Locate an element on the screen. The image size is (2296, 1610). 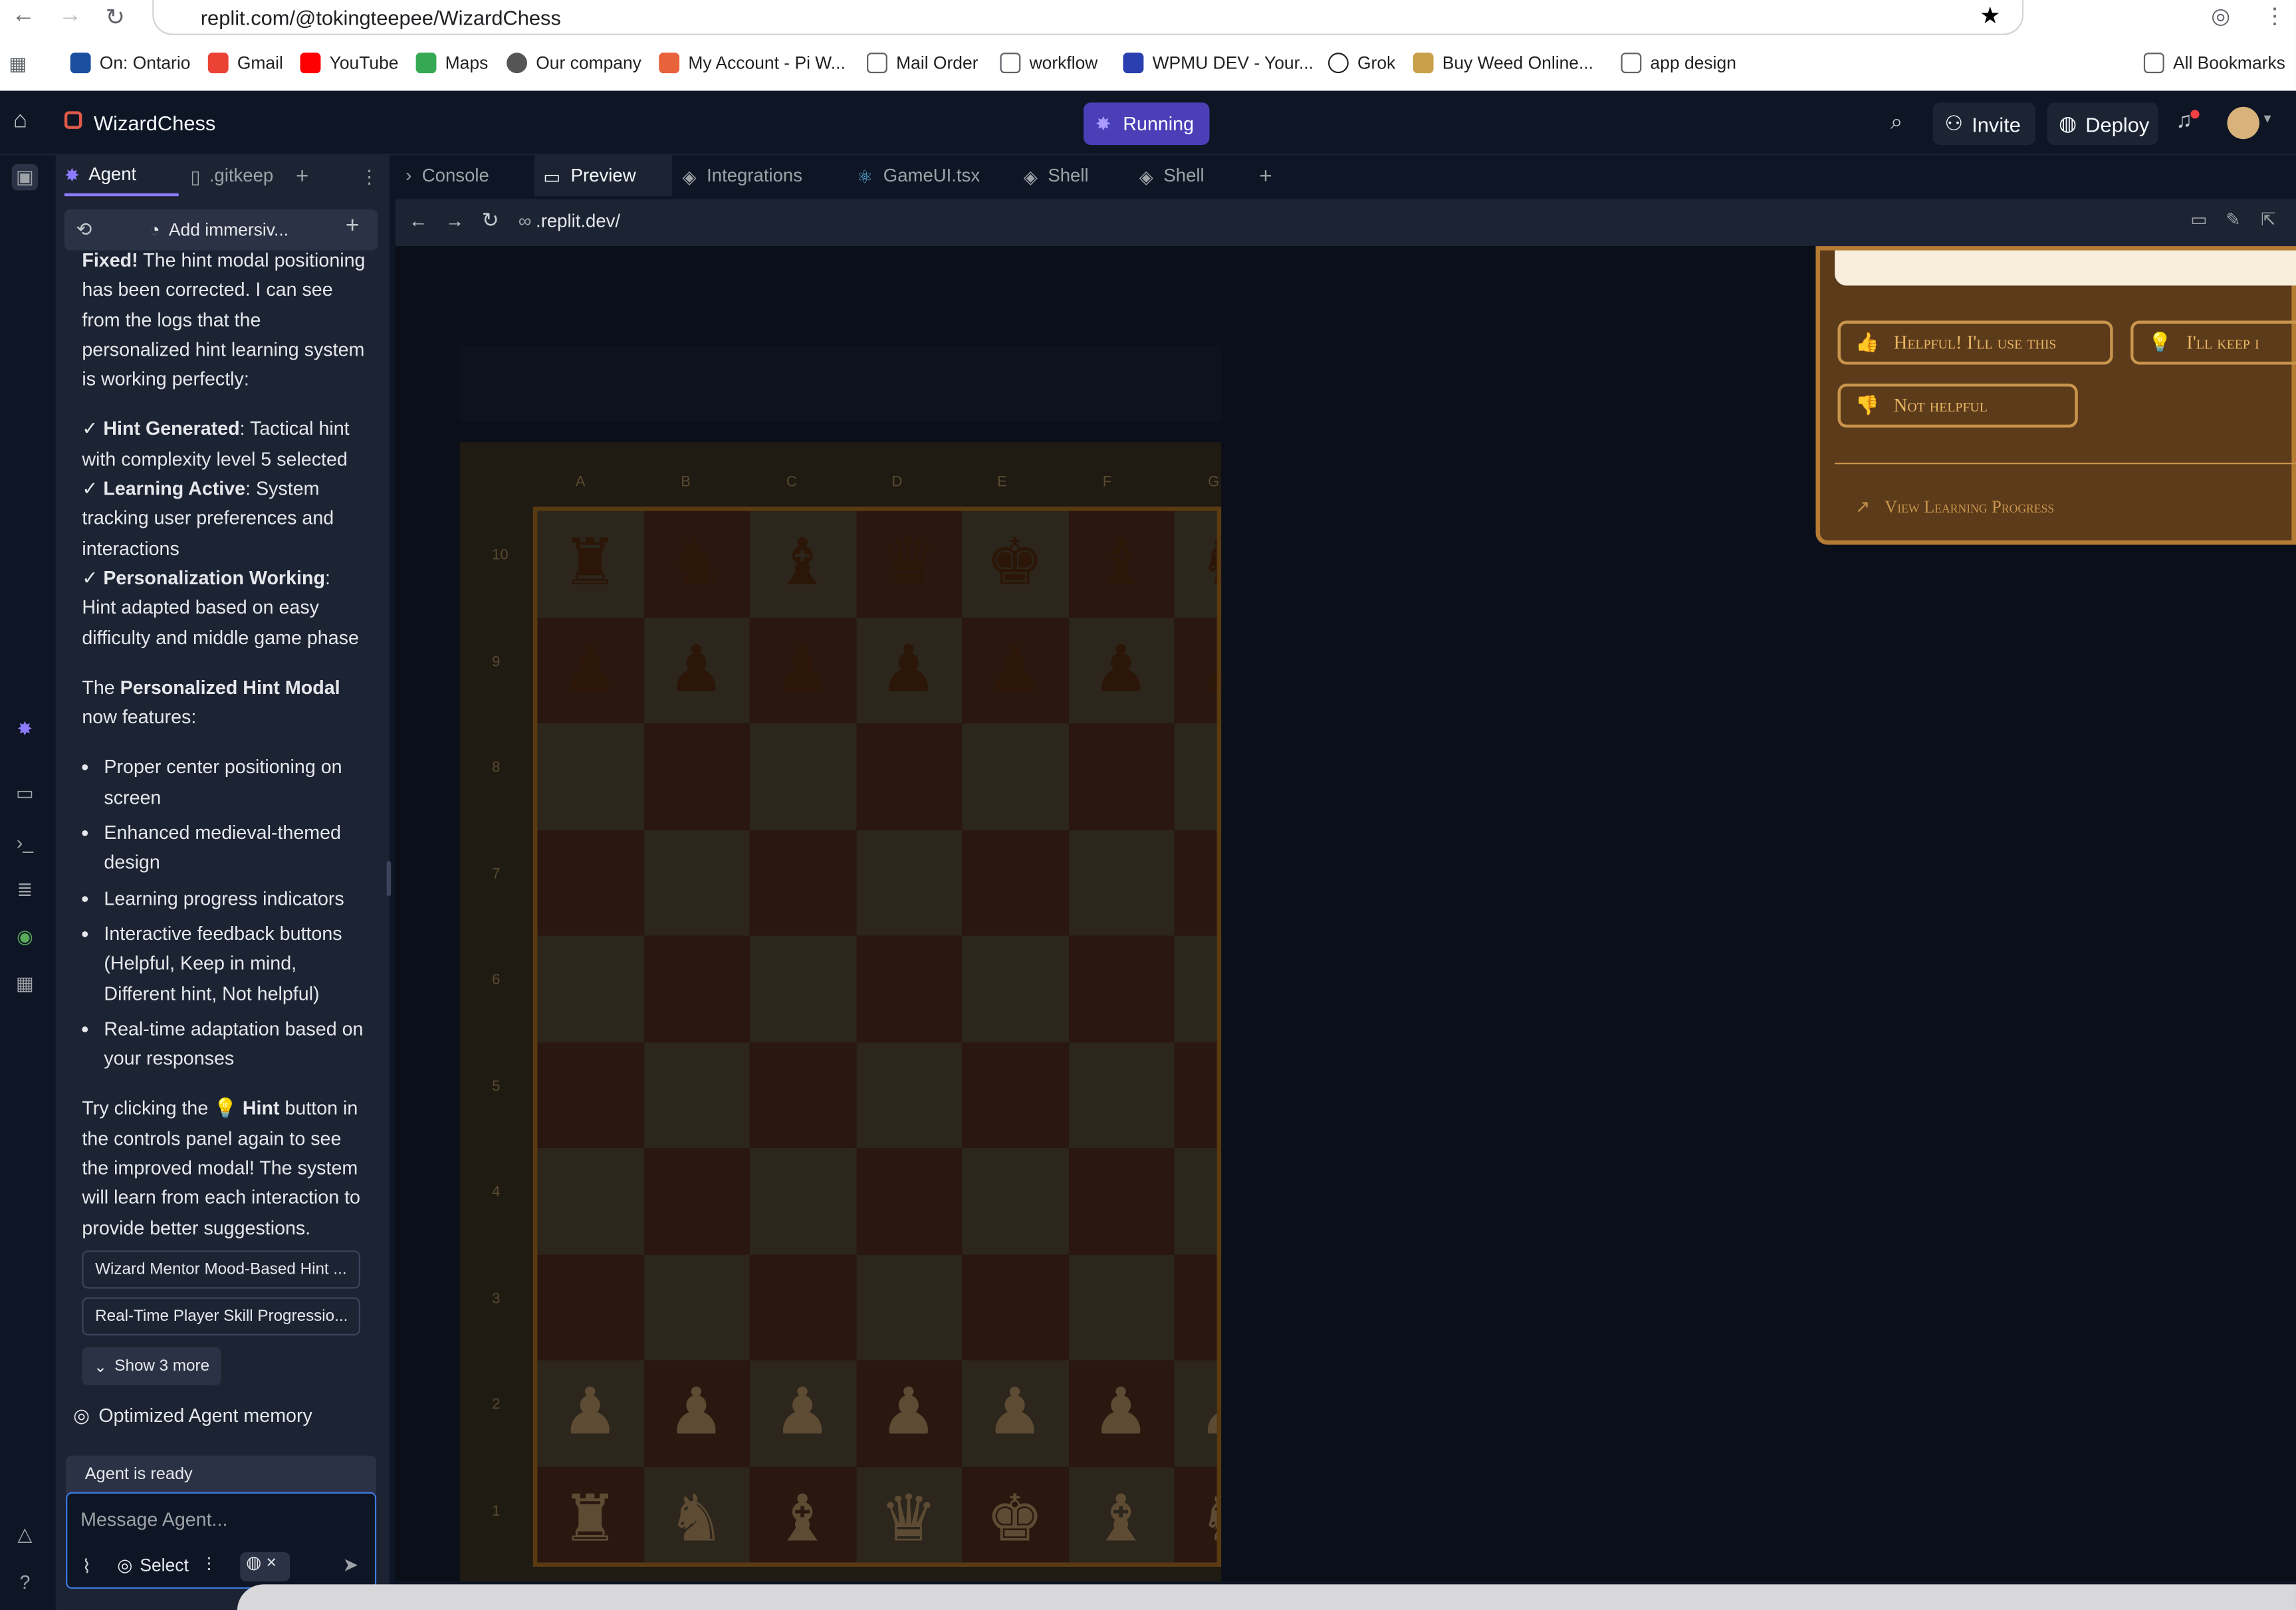
help-icon: ? is located at coordinates (25, 1581).